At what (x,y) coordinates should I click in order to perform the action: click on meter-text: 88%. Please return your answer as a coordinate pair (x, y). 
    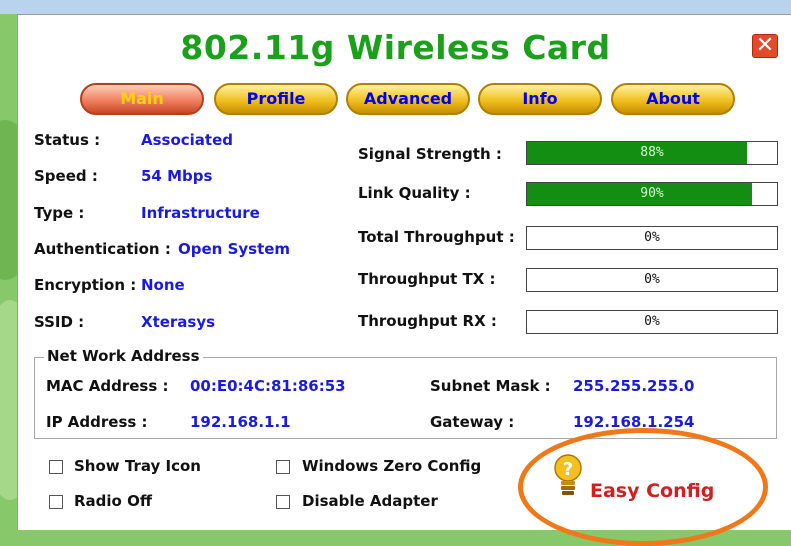
    Looking at the image, I should click on (652, 152).